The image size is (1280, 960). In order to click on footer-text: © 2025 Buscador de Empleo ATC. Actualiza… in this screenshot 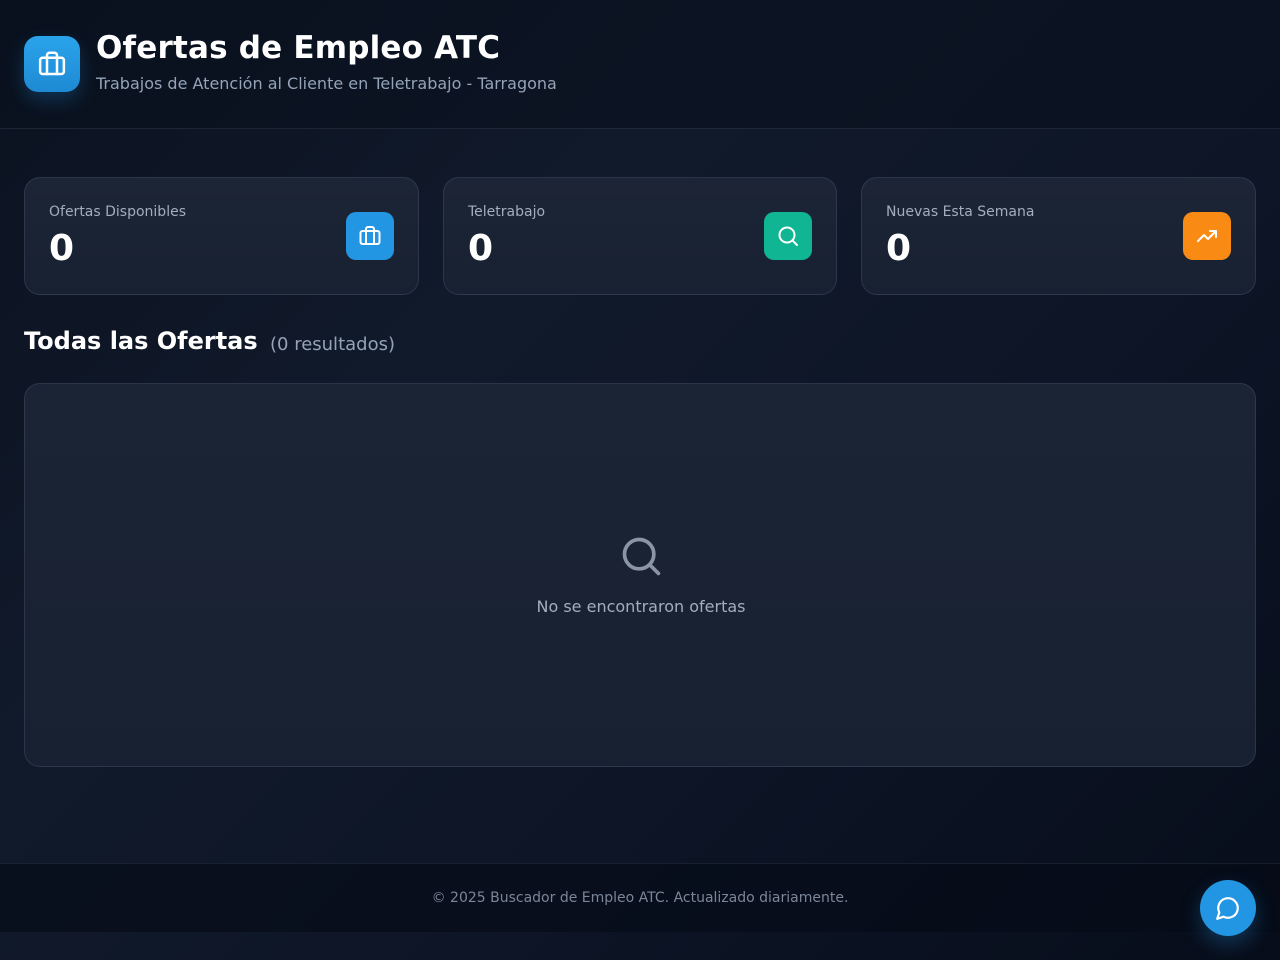, I will do `click(640, 898)`.